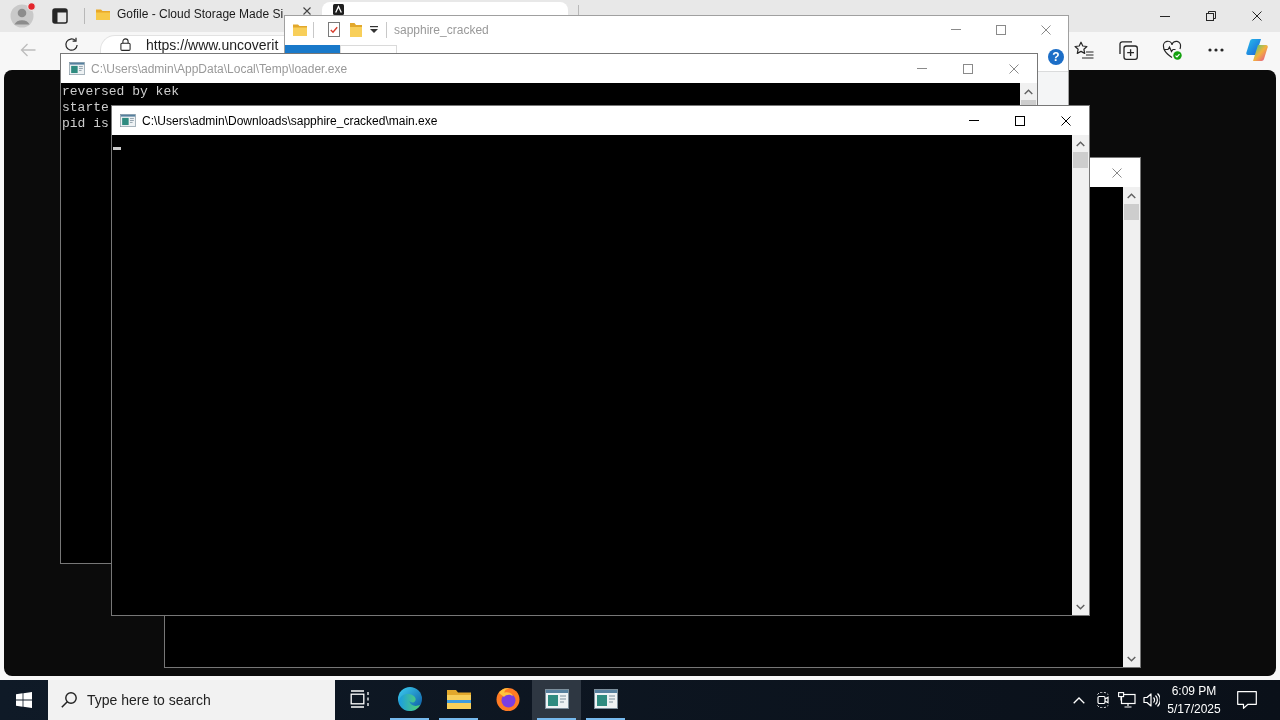  Describe the element at coordinates (1172, 50) in the screenshot. I see `heartbeat-check-icon` at that location.